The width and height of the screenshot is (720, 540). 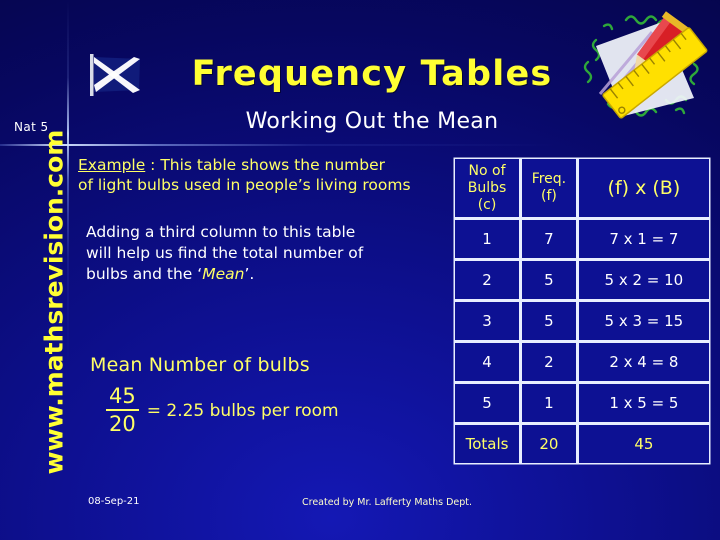 What do you see at coordinates (643, 362) in the screenshot?
I see `cell-product: 2 x 4 = 8` at bounding box center [643, 362].